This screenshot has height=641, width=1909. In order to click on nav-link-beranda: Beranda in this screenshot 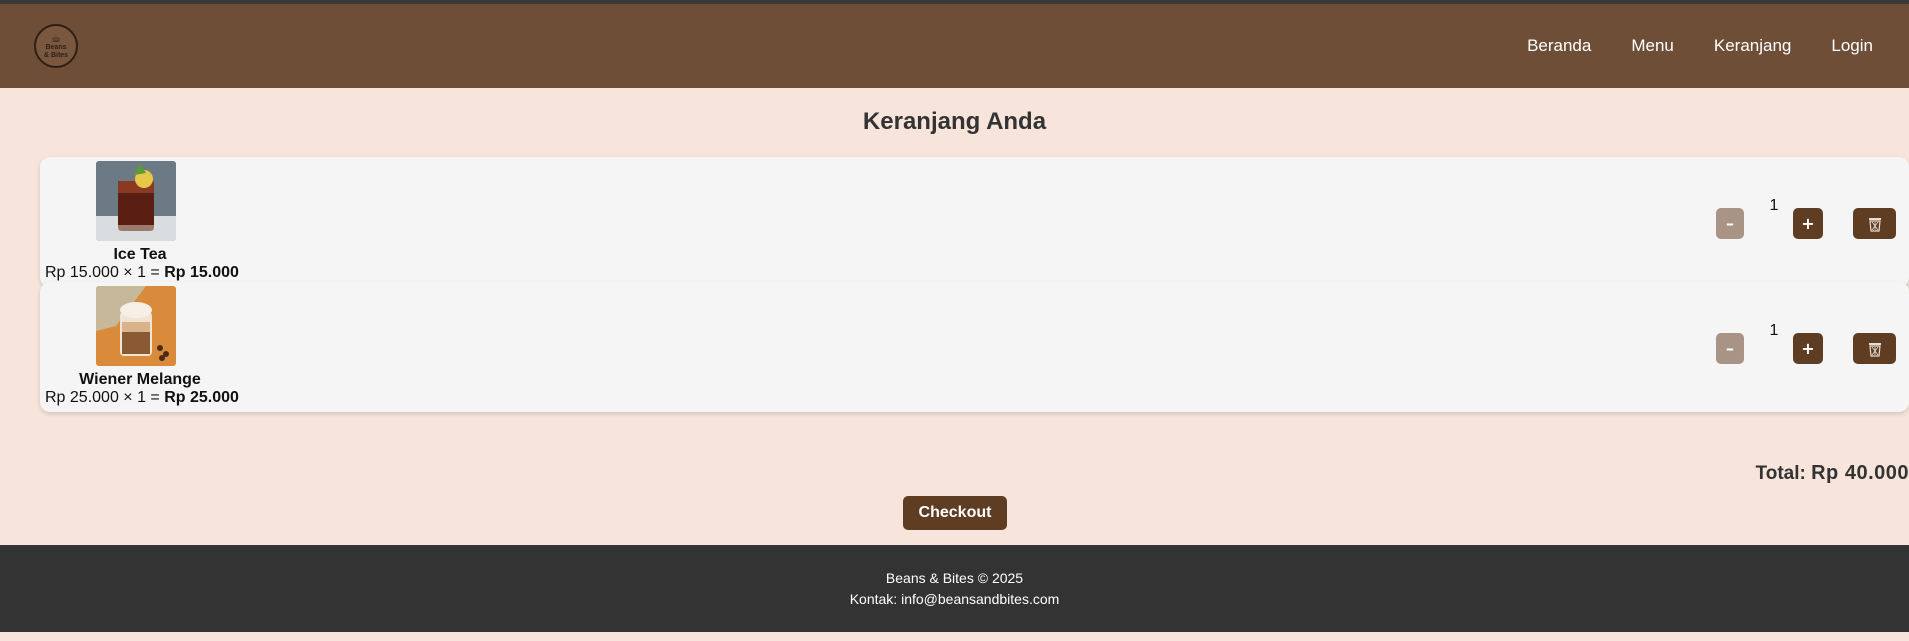, I will do `click(1559, 46)`.